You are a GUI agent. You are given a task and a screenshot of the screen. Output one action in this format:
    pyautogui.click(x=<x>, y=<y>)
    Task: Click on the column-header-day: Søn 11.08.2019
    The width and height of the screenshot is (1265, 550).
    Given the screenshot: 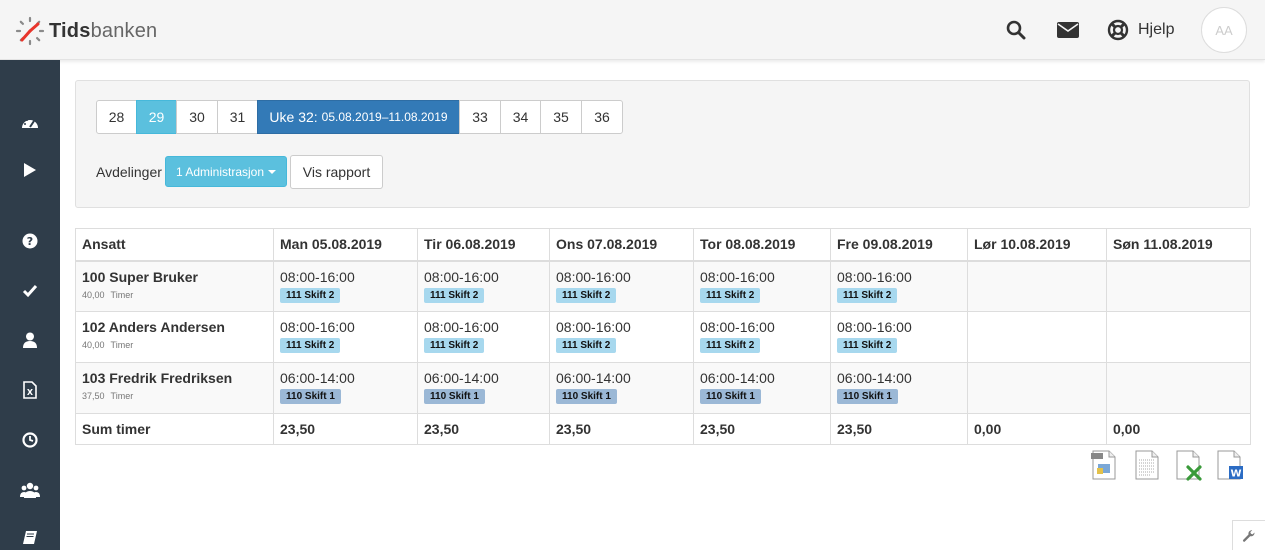 What is the action you would take?
    pyautogui.click(x=1178, y=245)
    